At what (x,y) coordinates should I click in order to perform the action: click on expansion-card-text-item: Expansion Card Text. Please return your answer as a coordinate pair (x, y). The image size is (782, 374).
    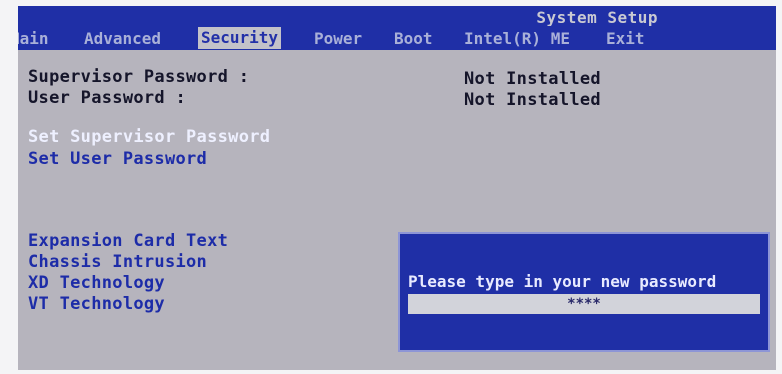
    Looking at the image, I should click on (128, 241).